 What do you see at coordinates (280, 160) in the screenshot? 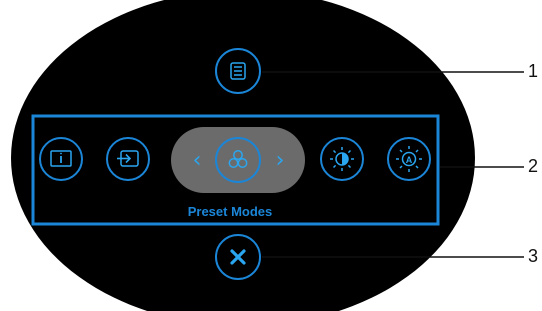
I see `chevron-right-icon: ›` at bounding box center [280, 160].